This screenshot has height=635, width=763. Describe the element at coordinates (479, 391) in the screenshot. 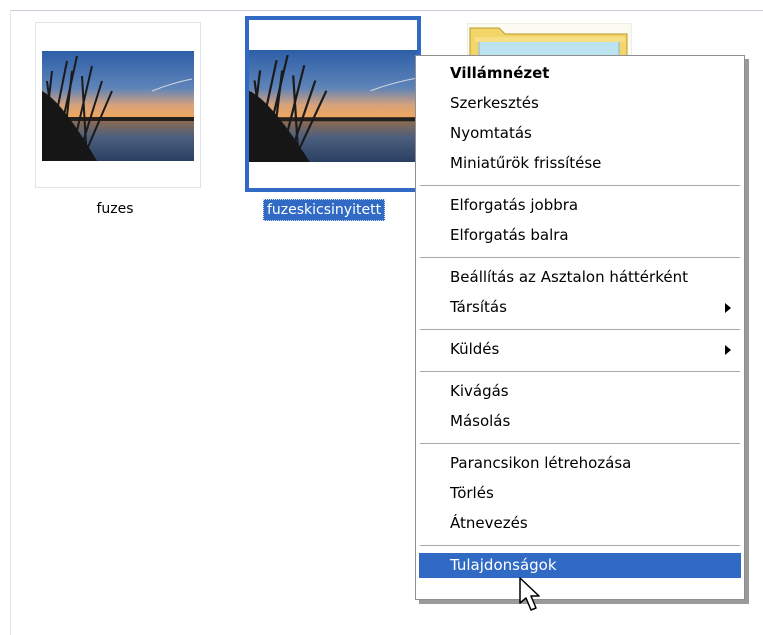

I see `menu-item-label: Kivágás` at that location.